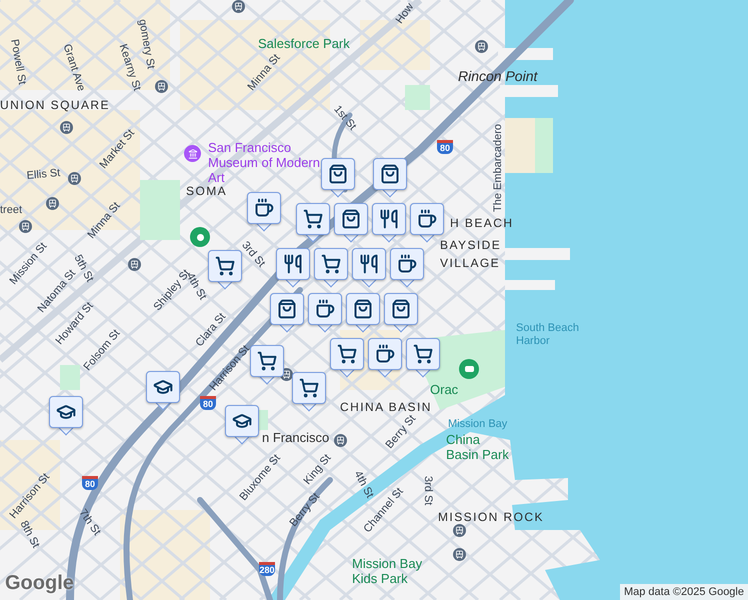 Image resolution: width=748 pixels, height=600 pixels. What do you see at coordinates (207, 191) in the screenshot?
I see `district-label: SOMA` at bounding box center [207, 191].